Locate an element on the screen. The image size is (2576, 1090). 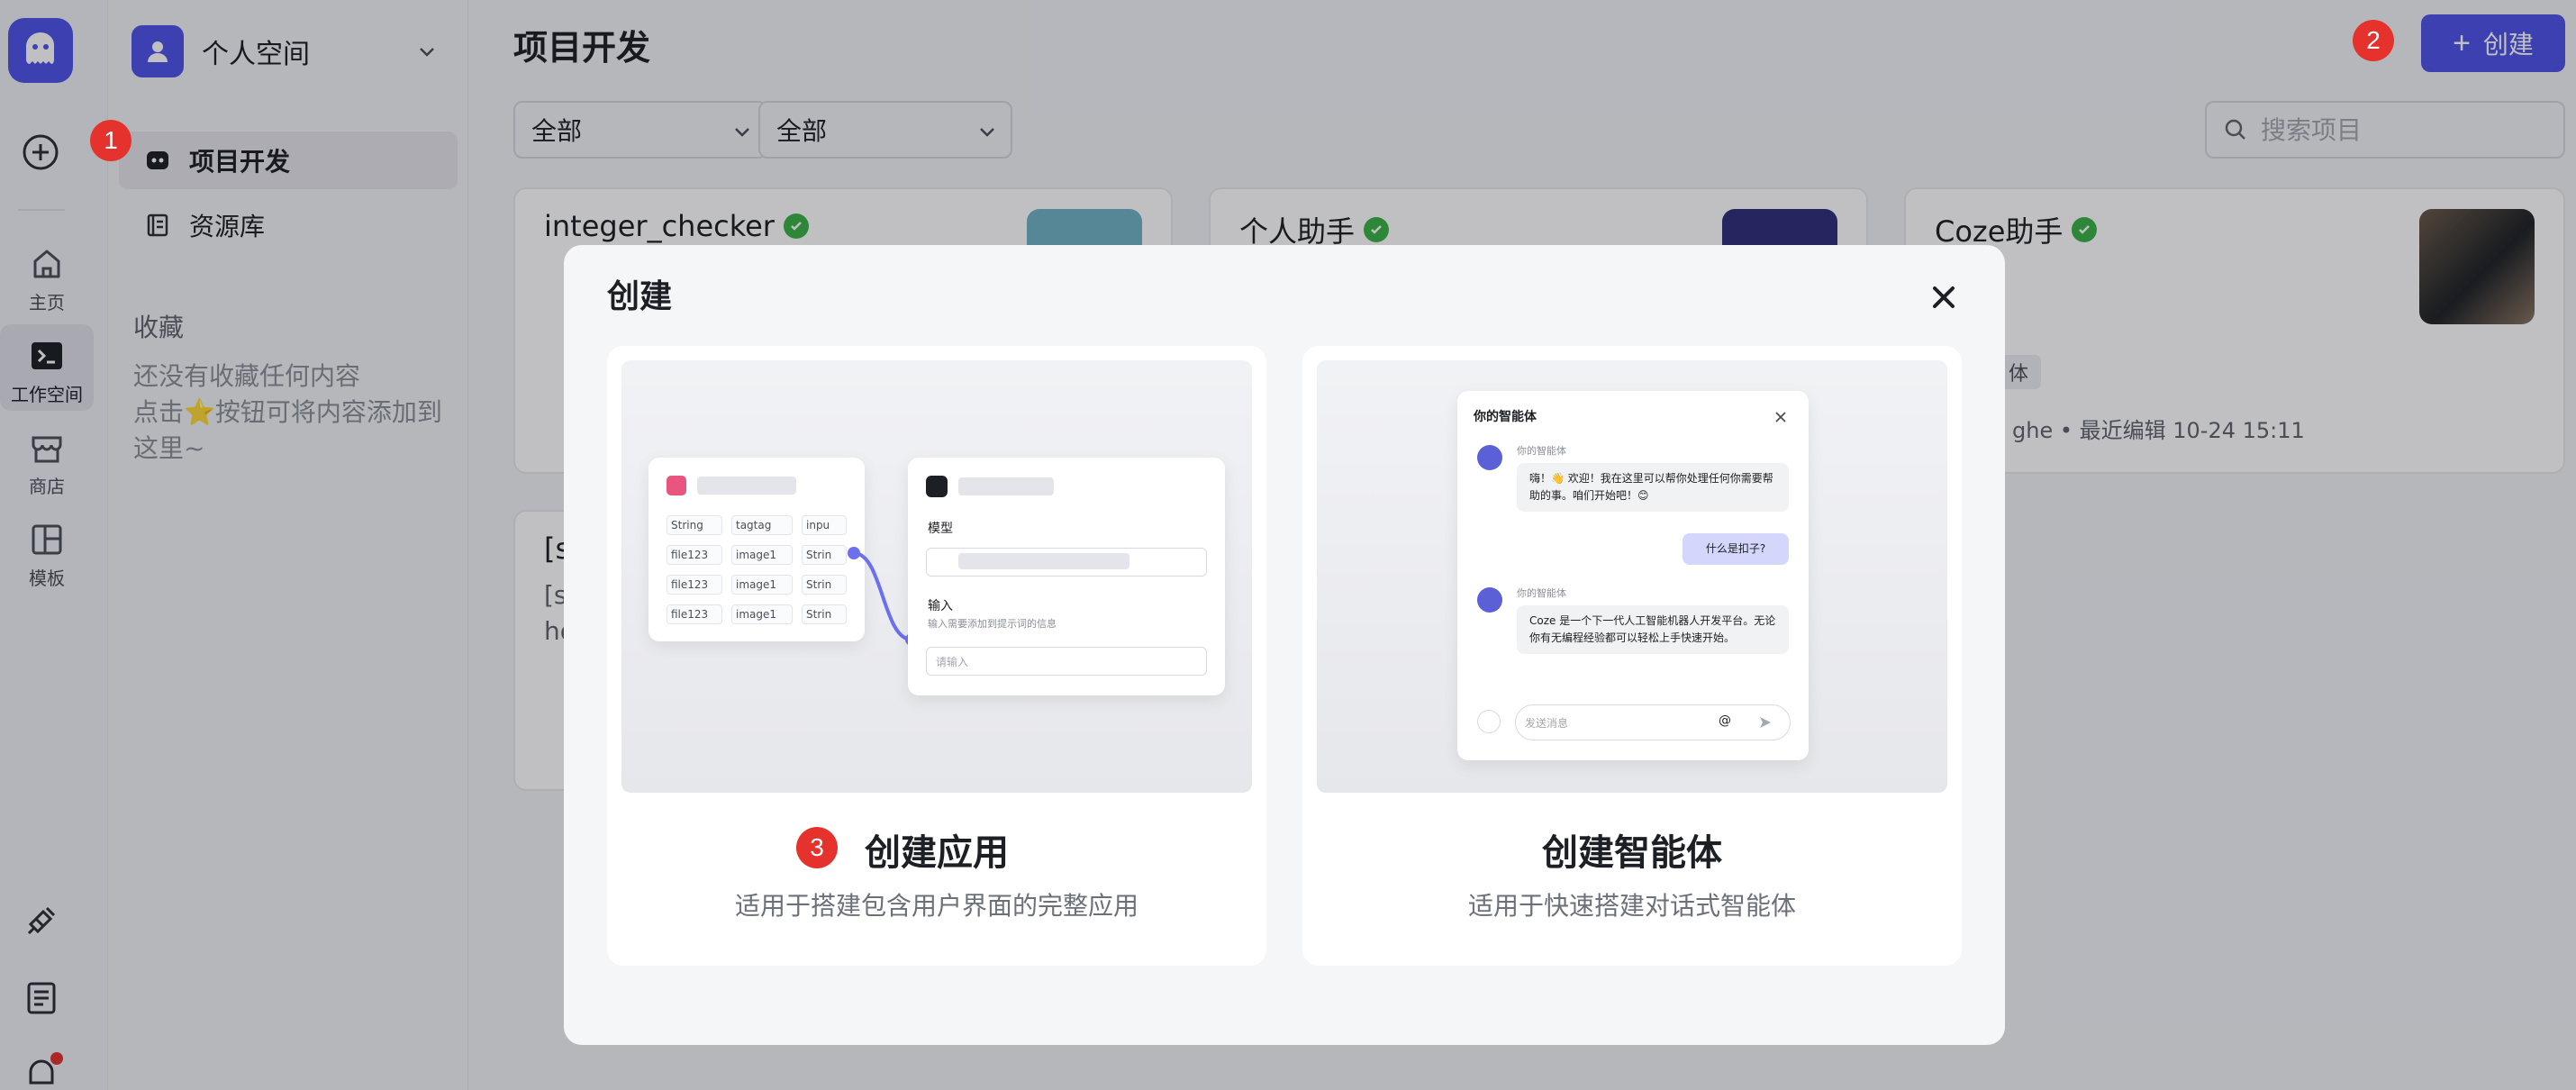
mention-icon: @ is located at coordinates (1725, 720).